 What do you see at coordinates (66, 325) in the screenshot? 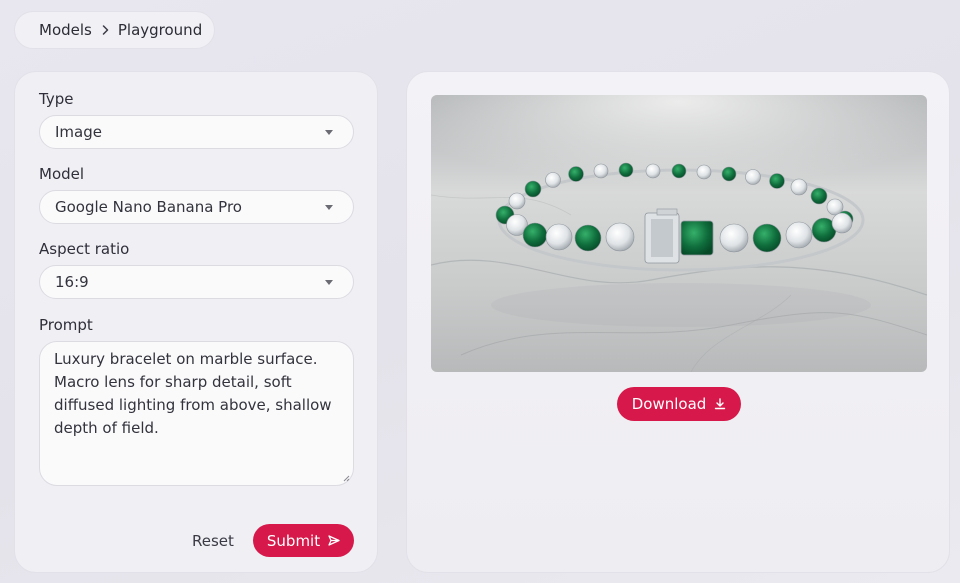
I see `prompt-label: Prompt` at bounding box center [66, 325].